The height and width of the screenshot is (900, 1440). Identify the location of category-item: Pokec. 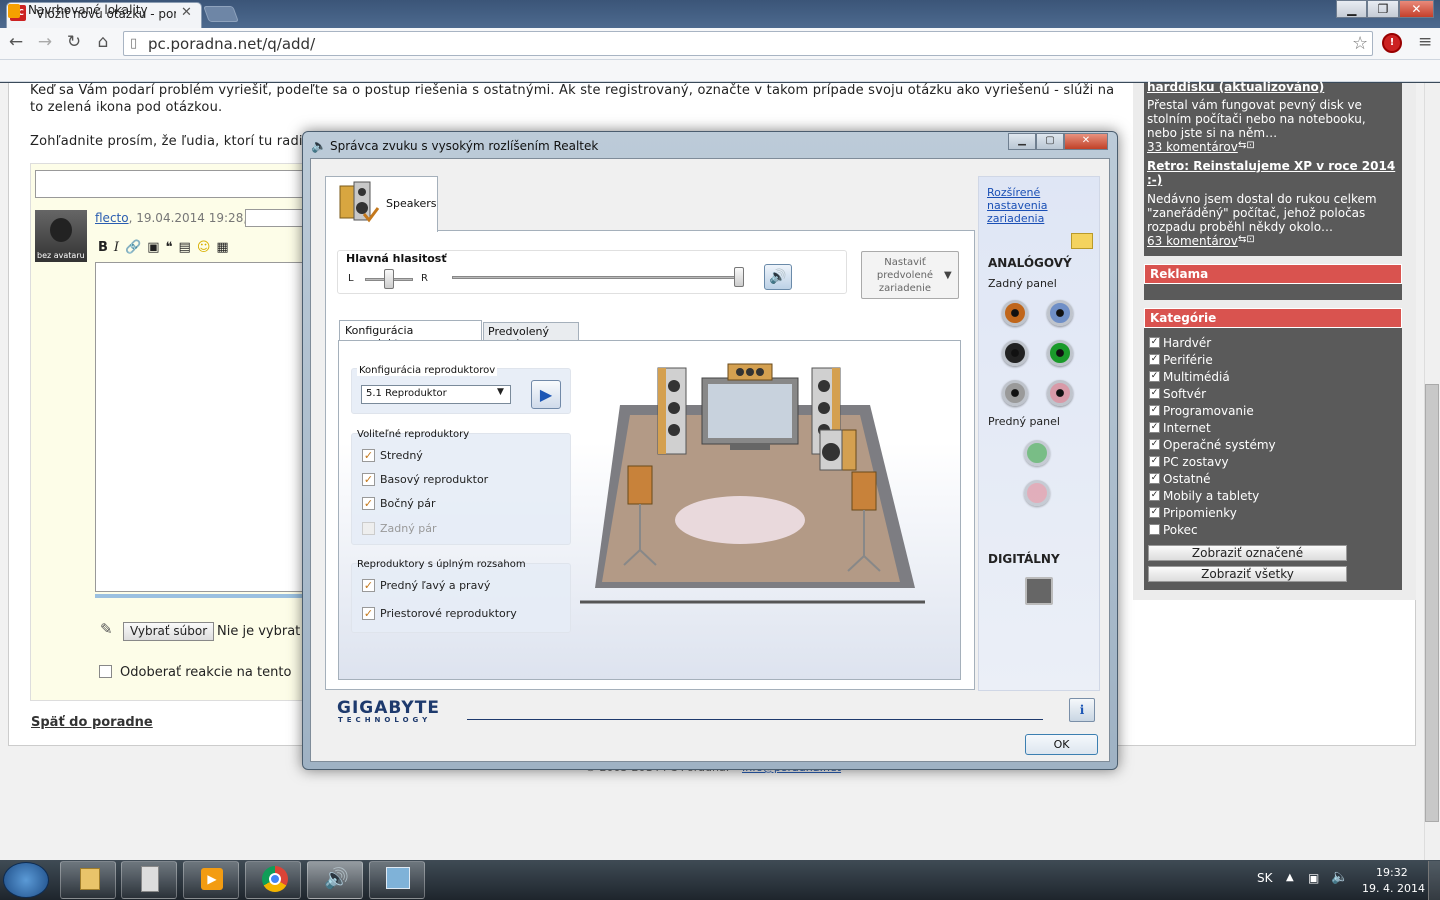
(1269, 529).